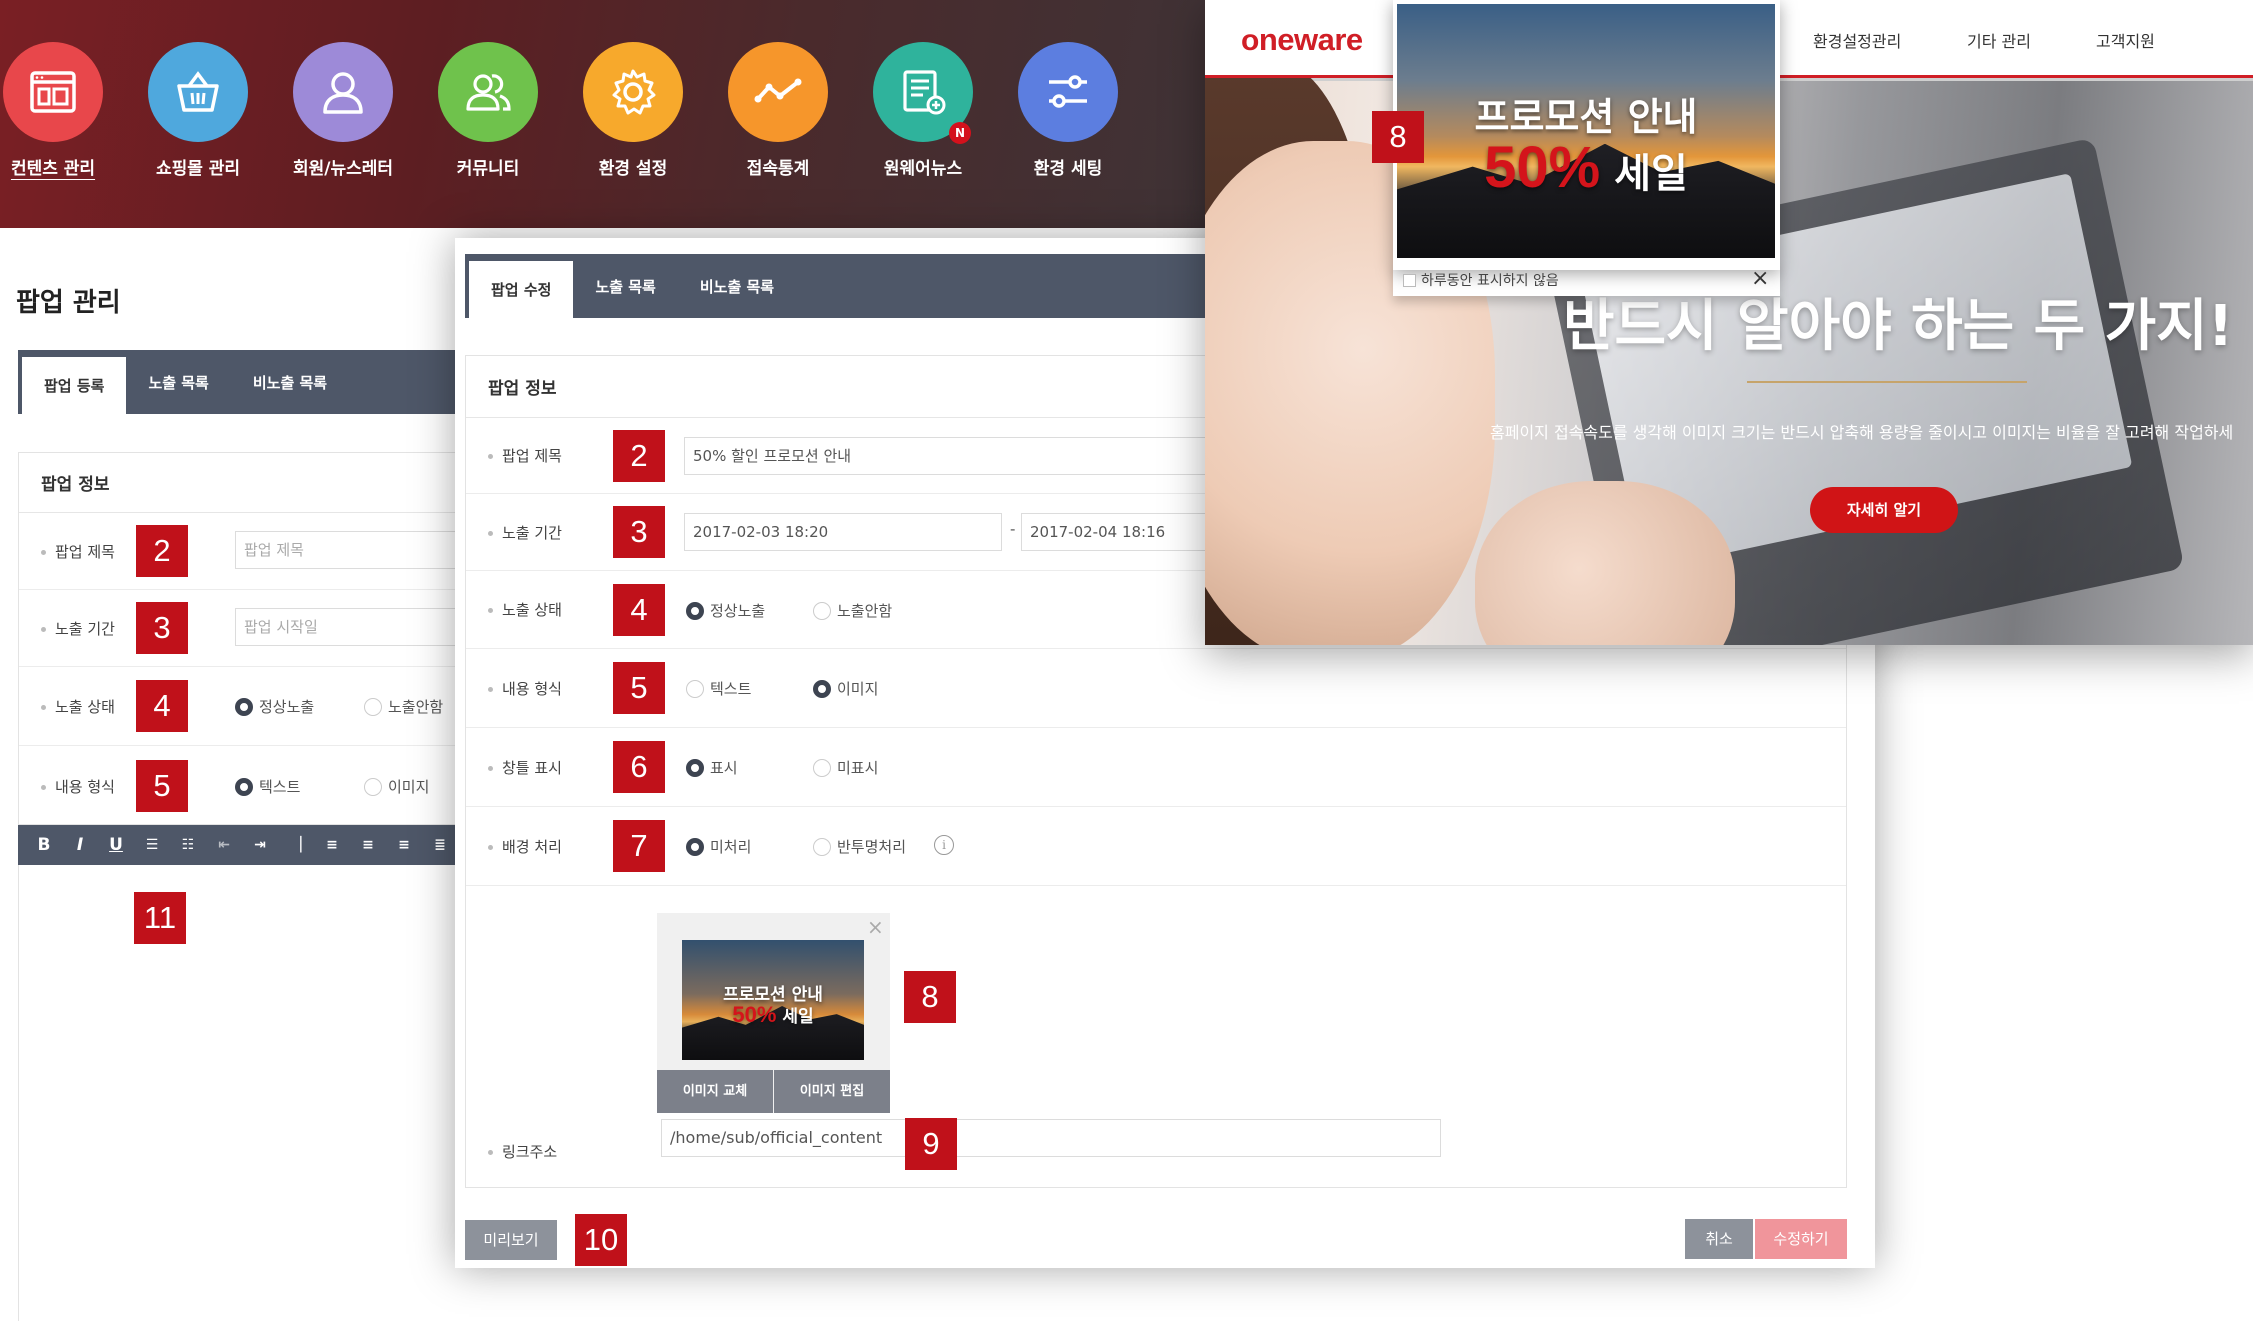 The height and width of the screenshot is (1321, 2253). I want to click on back-row-status: 노출 상태 4 정상노출 노출안함, so click(238, 706).